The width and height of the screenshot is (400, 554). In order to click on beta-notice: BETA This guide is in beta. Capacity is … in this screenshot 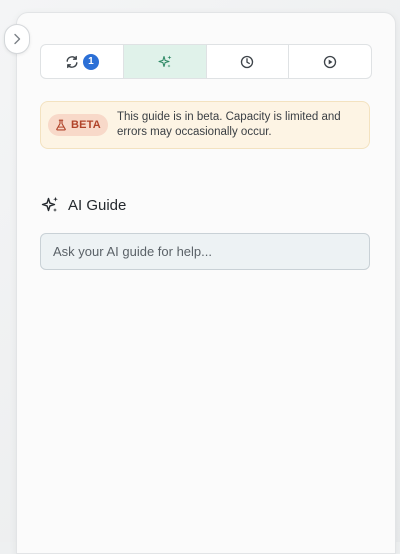, I will do `click(205, 125)`.